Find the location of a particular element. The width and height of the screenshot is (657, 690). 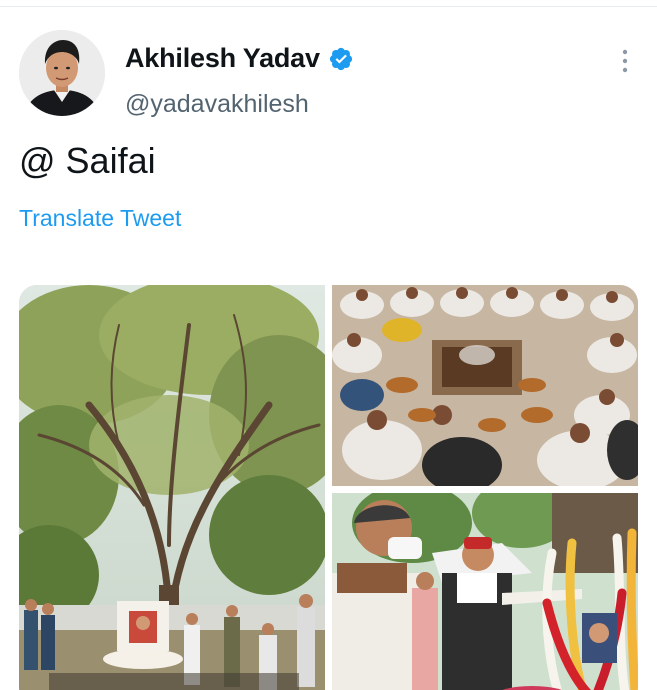

top-divider is located at coordinates (328, 6).